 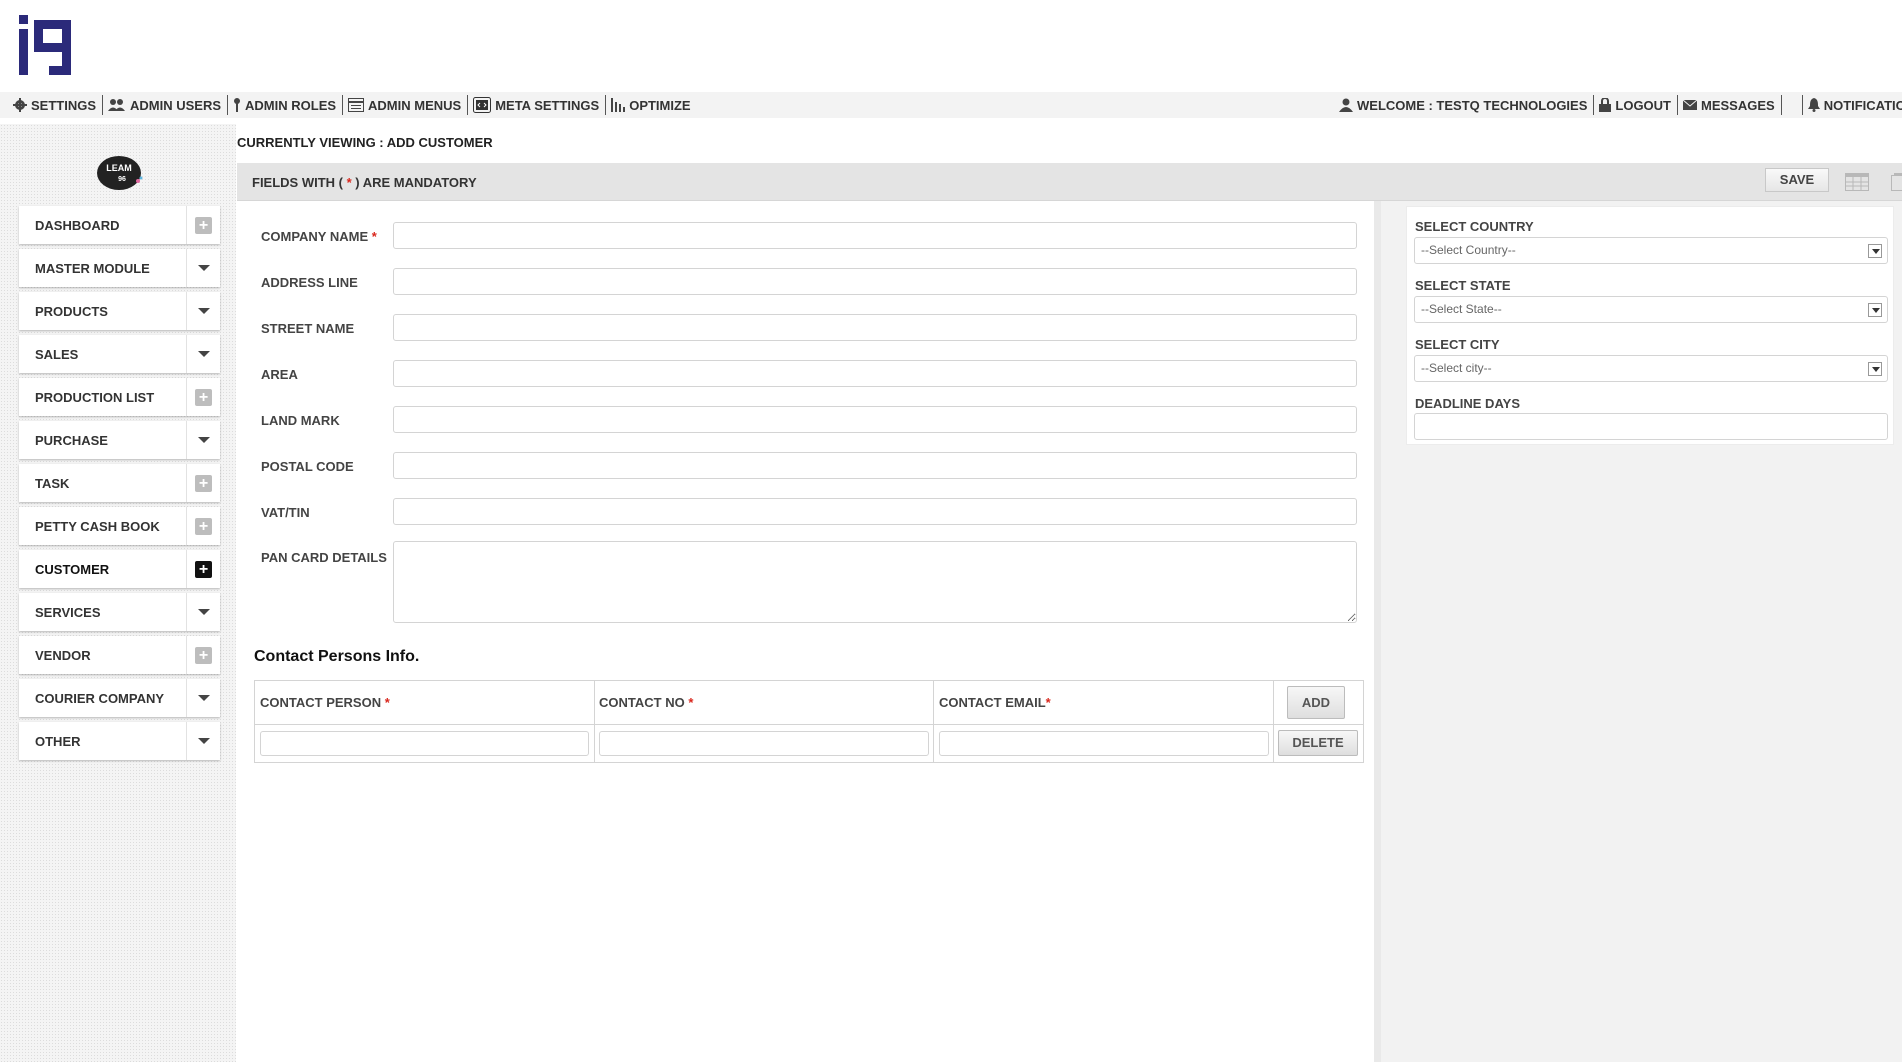 What do you see at coordinates (321, 702) in the screenshot?
I see `contact-person-header-text: CONTACT PERSON` at bounding box center [321, 702].